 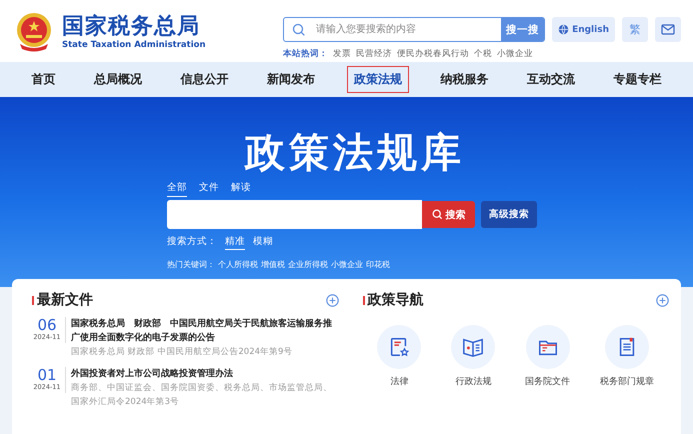 What do you see at coordinates (235, 242) in the screenshot?
I see `search-mode-option: 精准` at bounding box center [235, 242].